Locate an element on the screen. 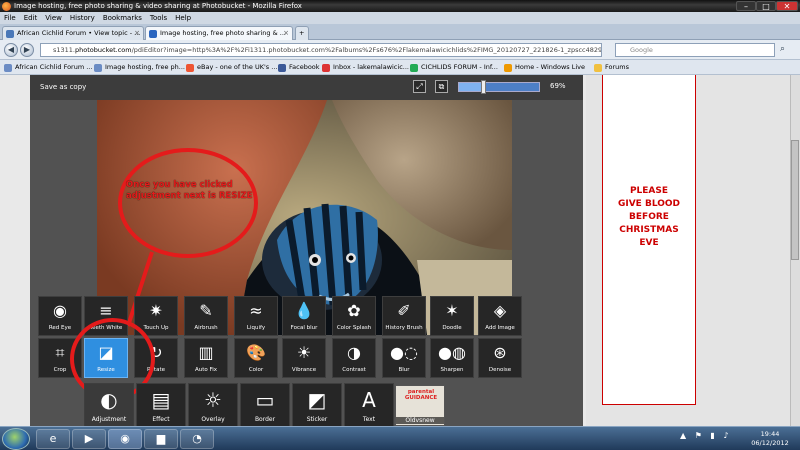 The width and height of the screenshot is (800, 450). zoom-handle is located at coordinates (483, 87).